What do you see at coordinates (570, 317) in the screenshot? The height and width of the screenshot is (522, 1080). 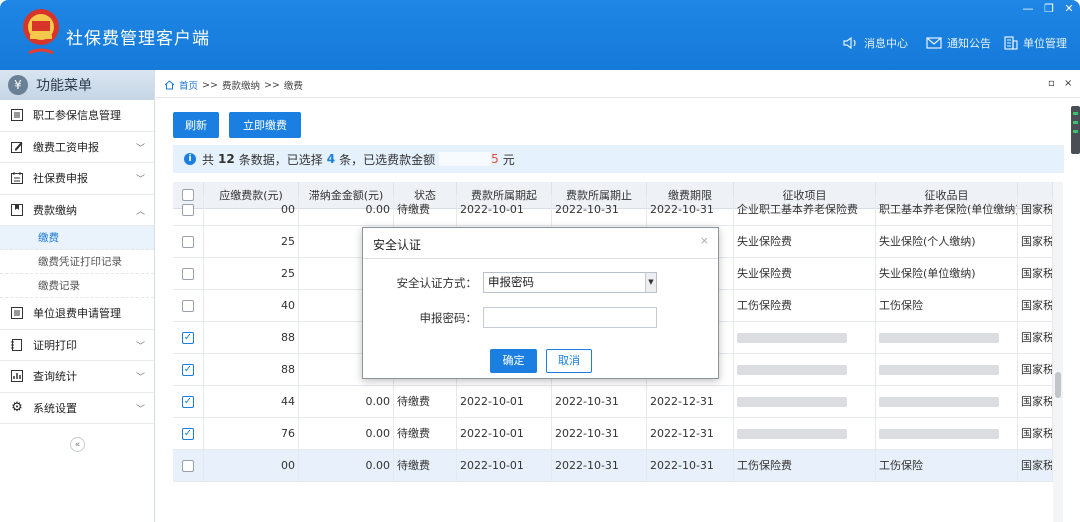 I see `password-input` at bounding box center [570, 317].